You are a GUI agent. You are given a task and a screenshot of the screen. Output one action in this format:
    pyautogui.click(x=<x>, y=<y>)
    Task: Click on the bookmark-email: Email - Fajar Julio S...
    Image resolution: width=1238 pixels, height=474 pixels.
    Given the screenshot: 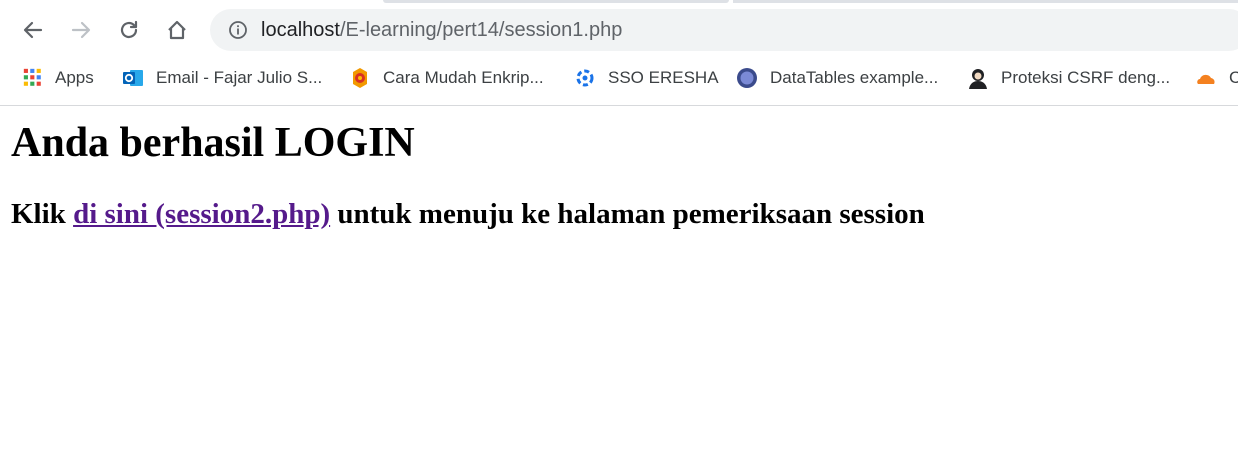 What is the action you would take?
    pyautogui.click(x=221, y=78)
    